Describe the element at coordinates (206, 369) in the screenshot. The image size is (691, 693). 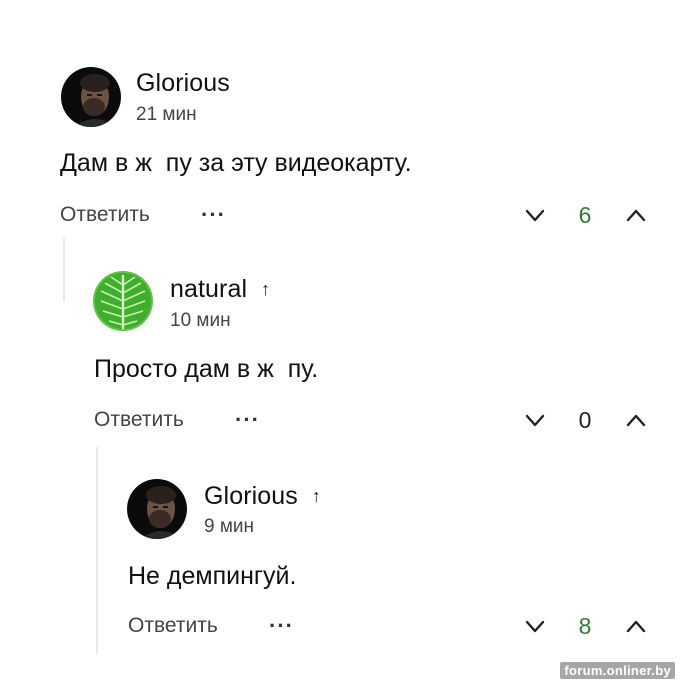
I see `comment-text: Просто дам в ж пу.` at that location.